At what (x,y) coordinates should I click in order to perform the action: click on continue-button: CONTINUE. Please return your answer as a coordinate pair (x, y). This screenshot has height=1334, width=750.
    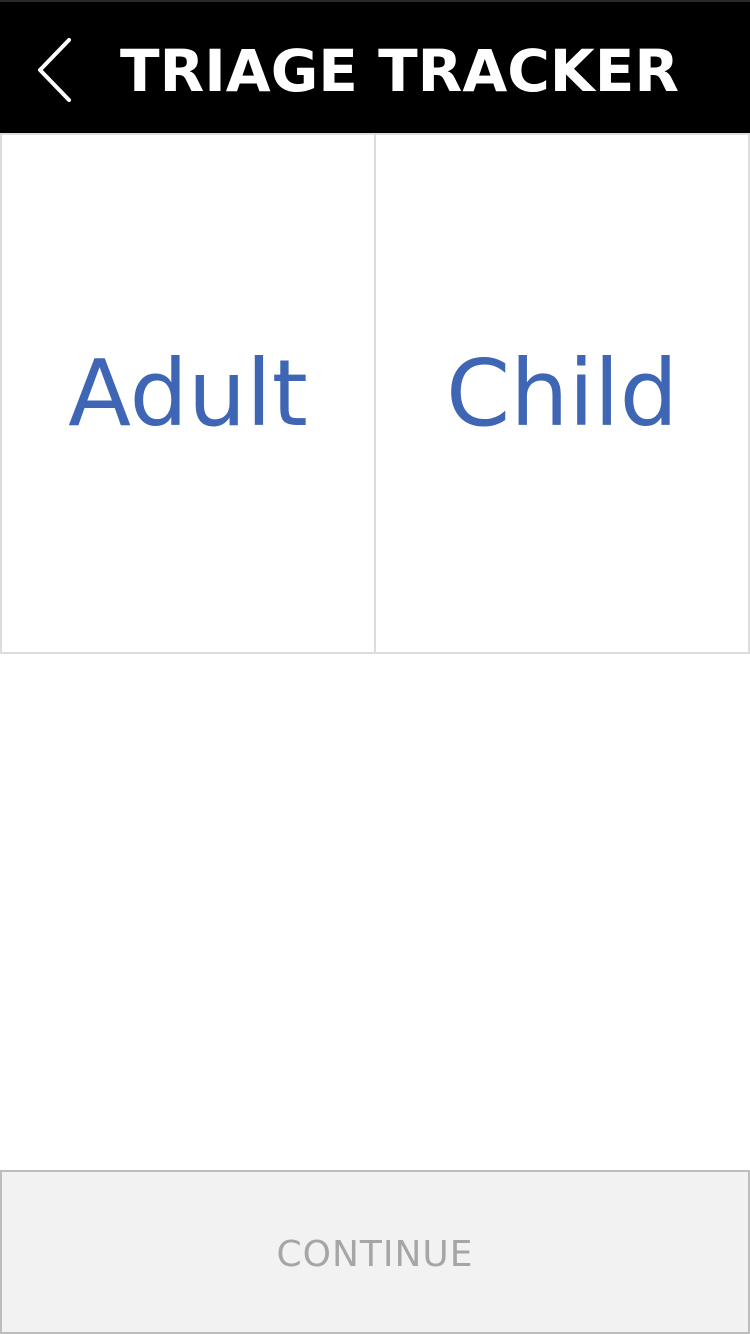
    Looking at the image, I should click on (375, 1252).